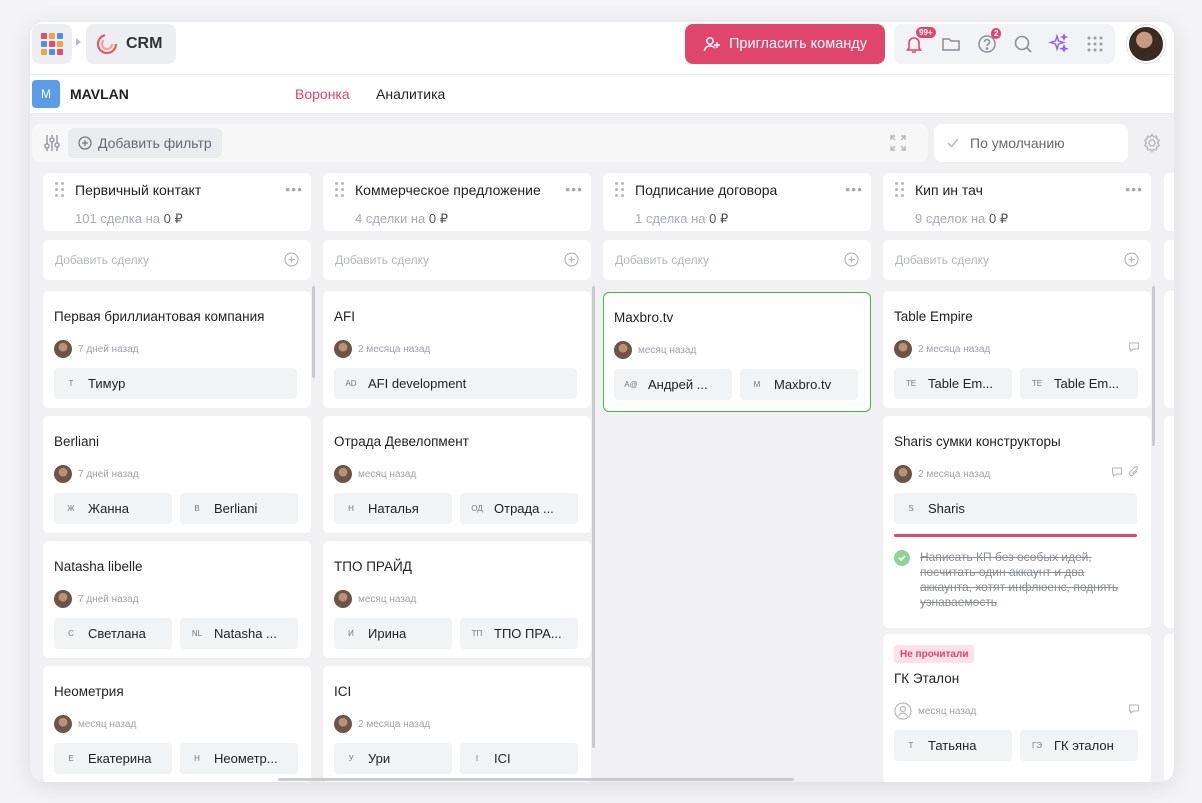 This screenshot has height=803, width=1202. Describe the element at coordinates (946, 508) in the screenshot. I see `company-name: Sharis` at that location.